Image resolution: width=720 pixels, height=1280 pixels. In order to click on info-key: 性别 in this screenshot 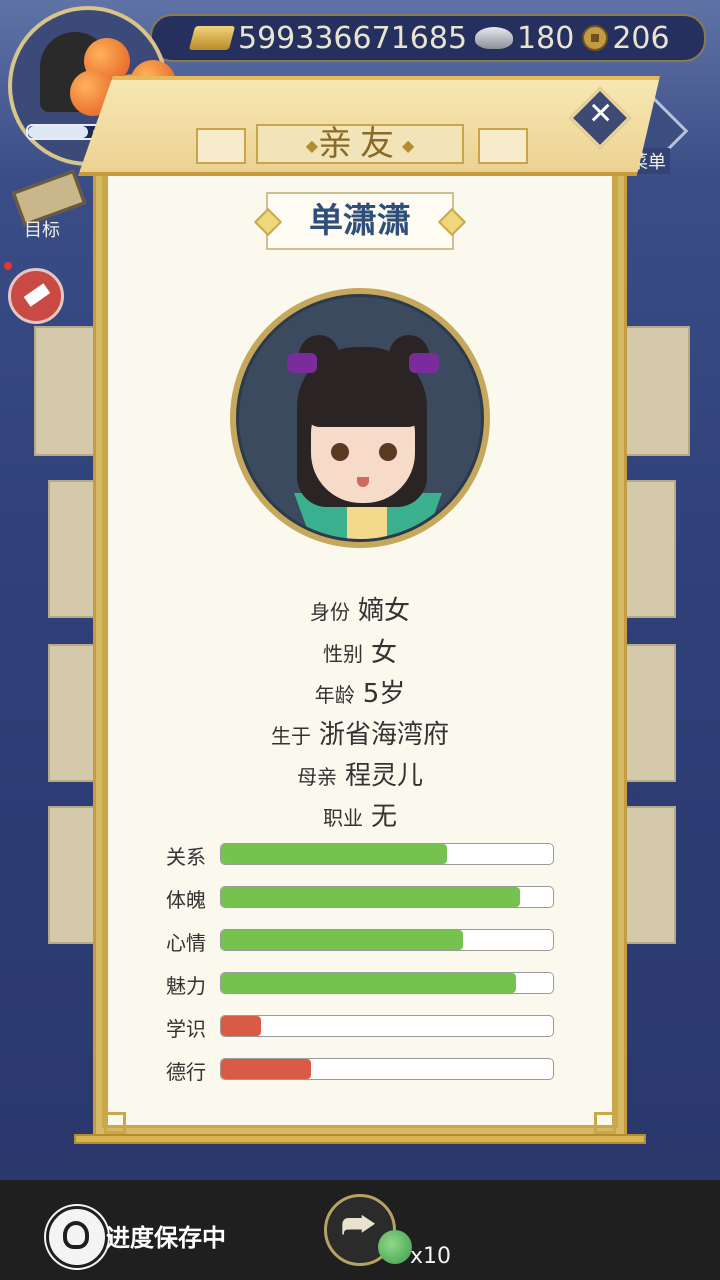, I will do `click(342, 654)`.